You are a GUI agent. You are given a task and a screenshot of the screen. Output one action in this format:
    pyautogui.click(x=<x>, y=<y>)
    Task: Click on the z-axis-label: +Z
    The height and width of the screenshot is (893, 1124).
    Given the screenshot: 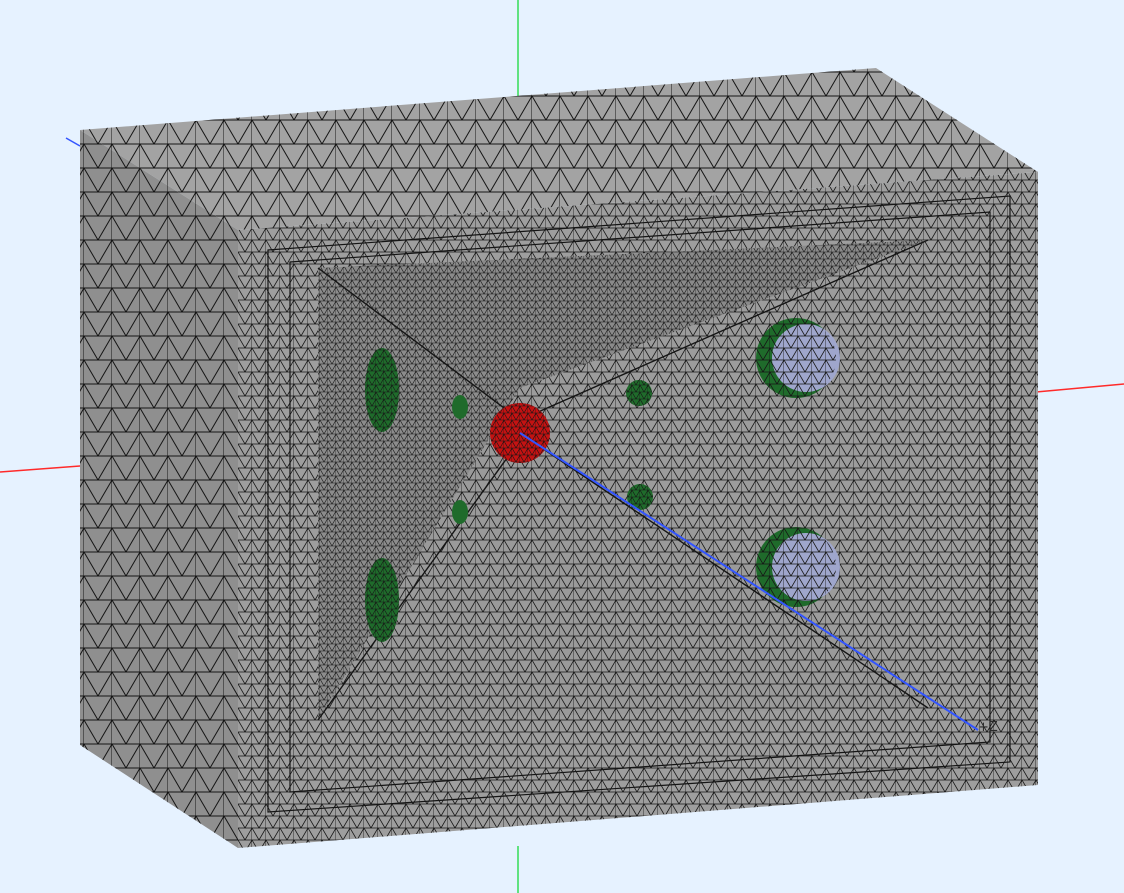 What is the action you would take?
    pyautogui.click(x=988, y=727)
    